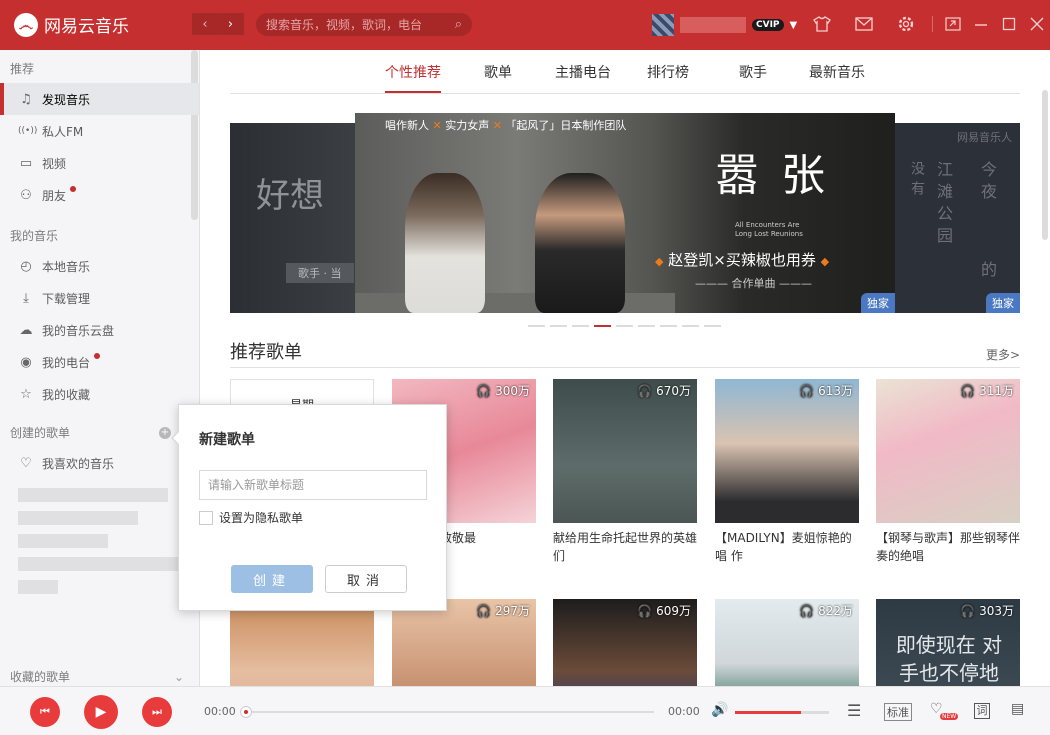 The height and width of the screenshot is (735, 1050). I want to click on tab-artists: 歌手, so click(753, 72).